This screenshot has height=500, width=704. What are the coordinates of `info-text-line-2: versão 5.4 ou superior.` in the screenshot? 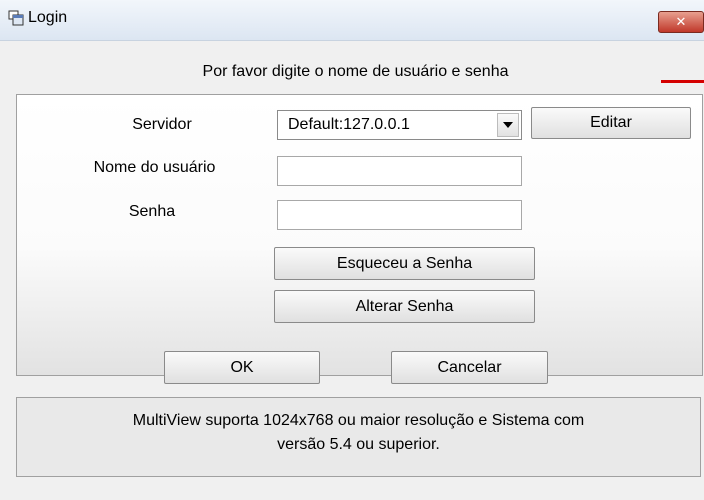 It's located at (358, 444).